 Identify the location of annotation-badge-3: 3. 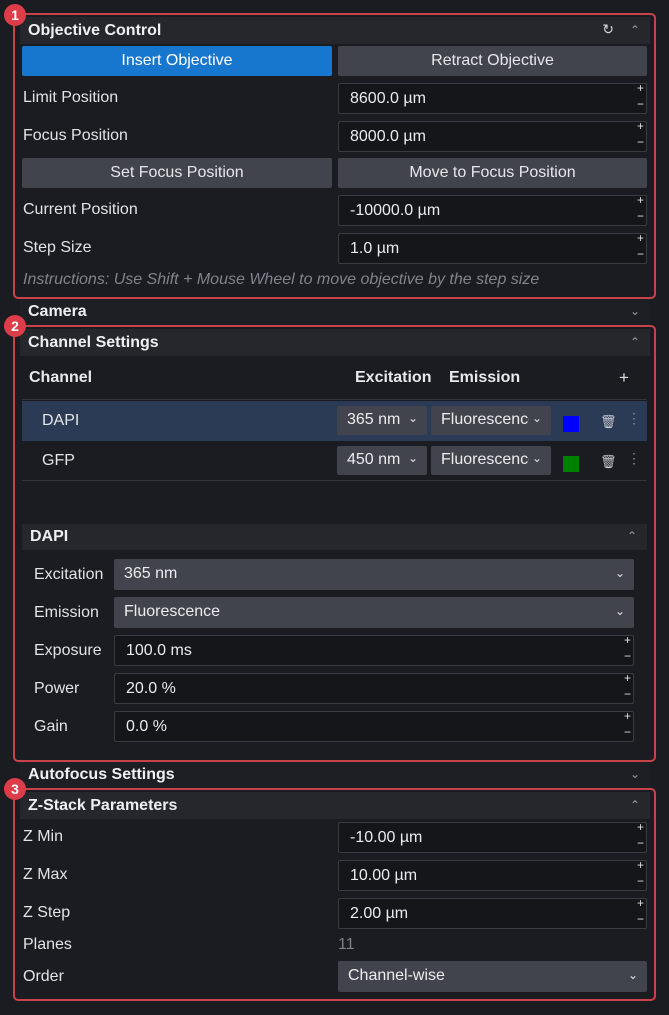
(15, 789).